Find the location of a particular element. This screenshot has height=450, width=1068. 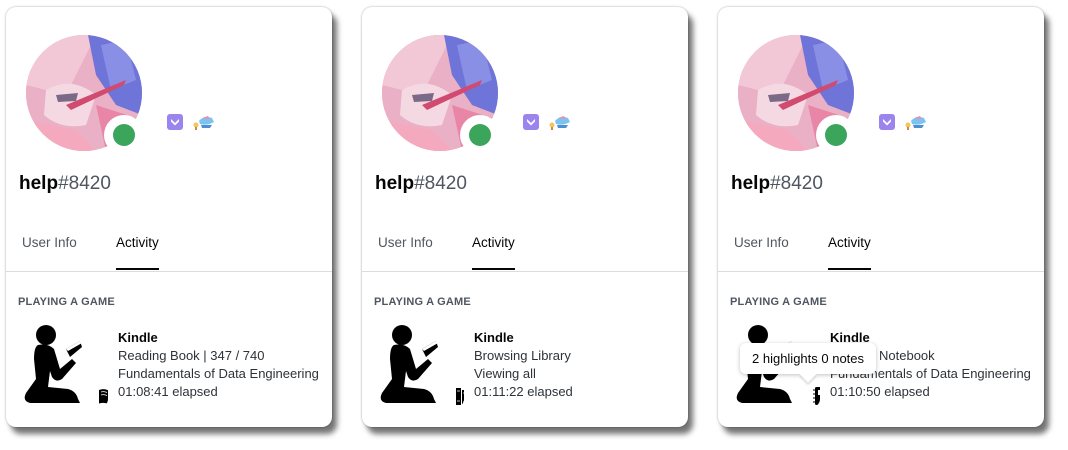

open-book-icon is located at coordinates (103, 396).